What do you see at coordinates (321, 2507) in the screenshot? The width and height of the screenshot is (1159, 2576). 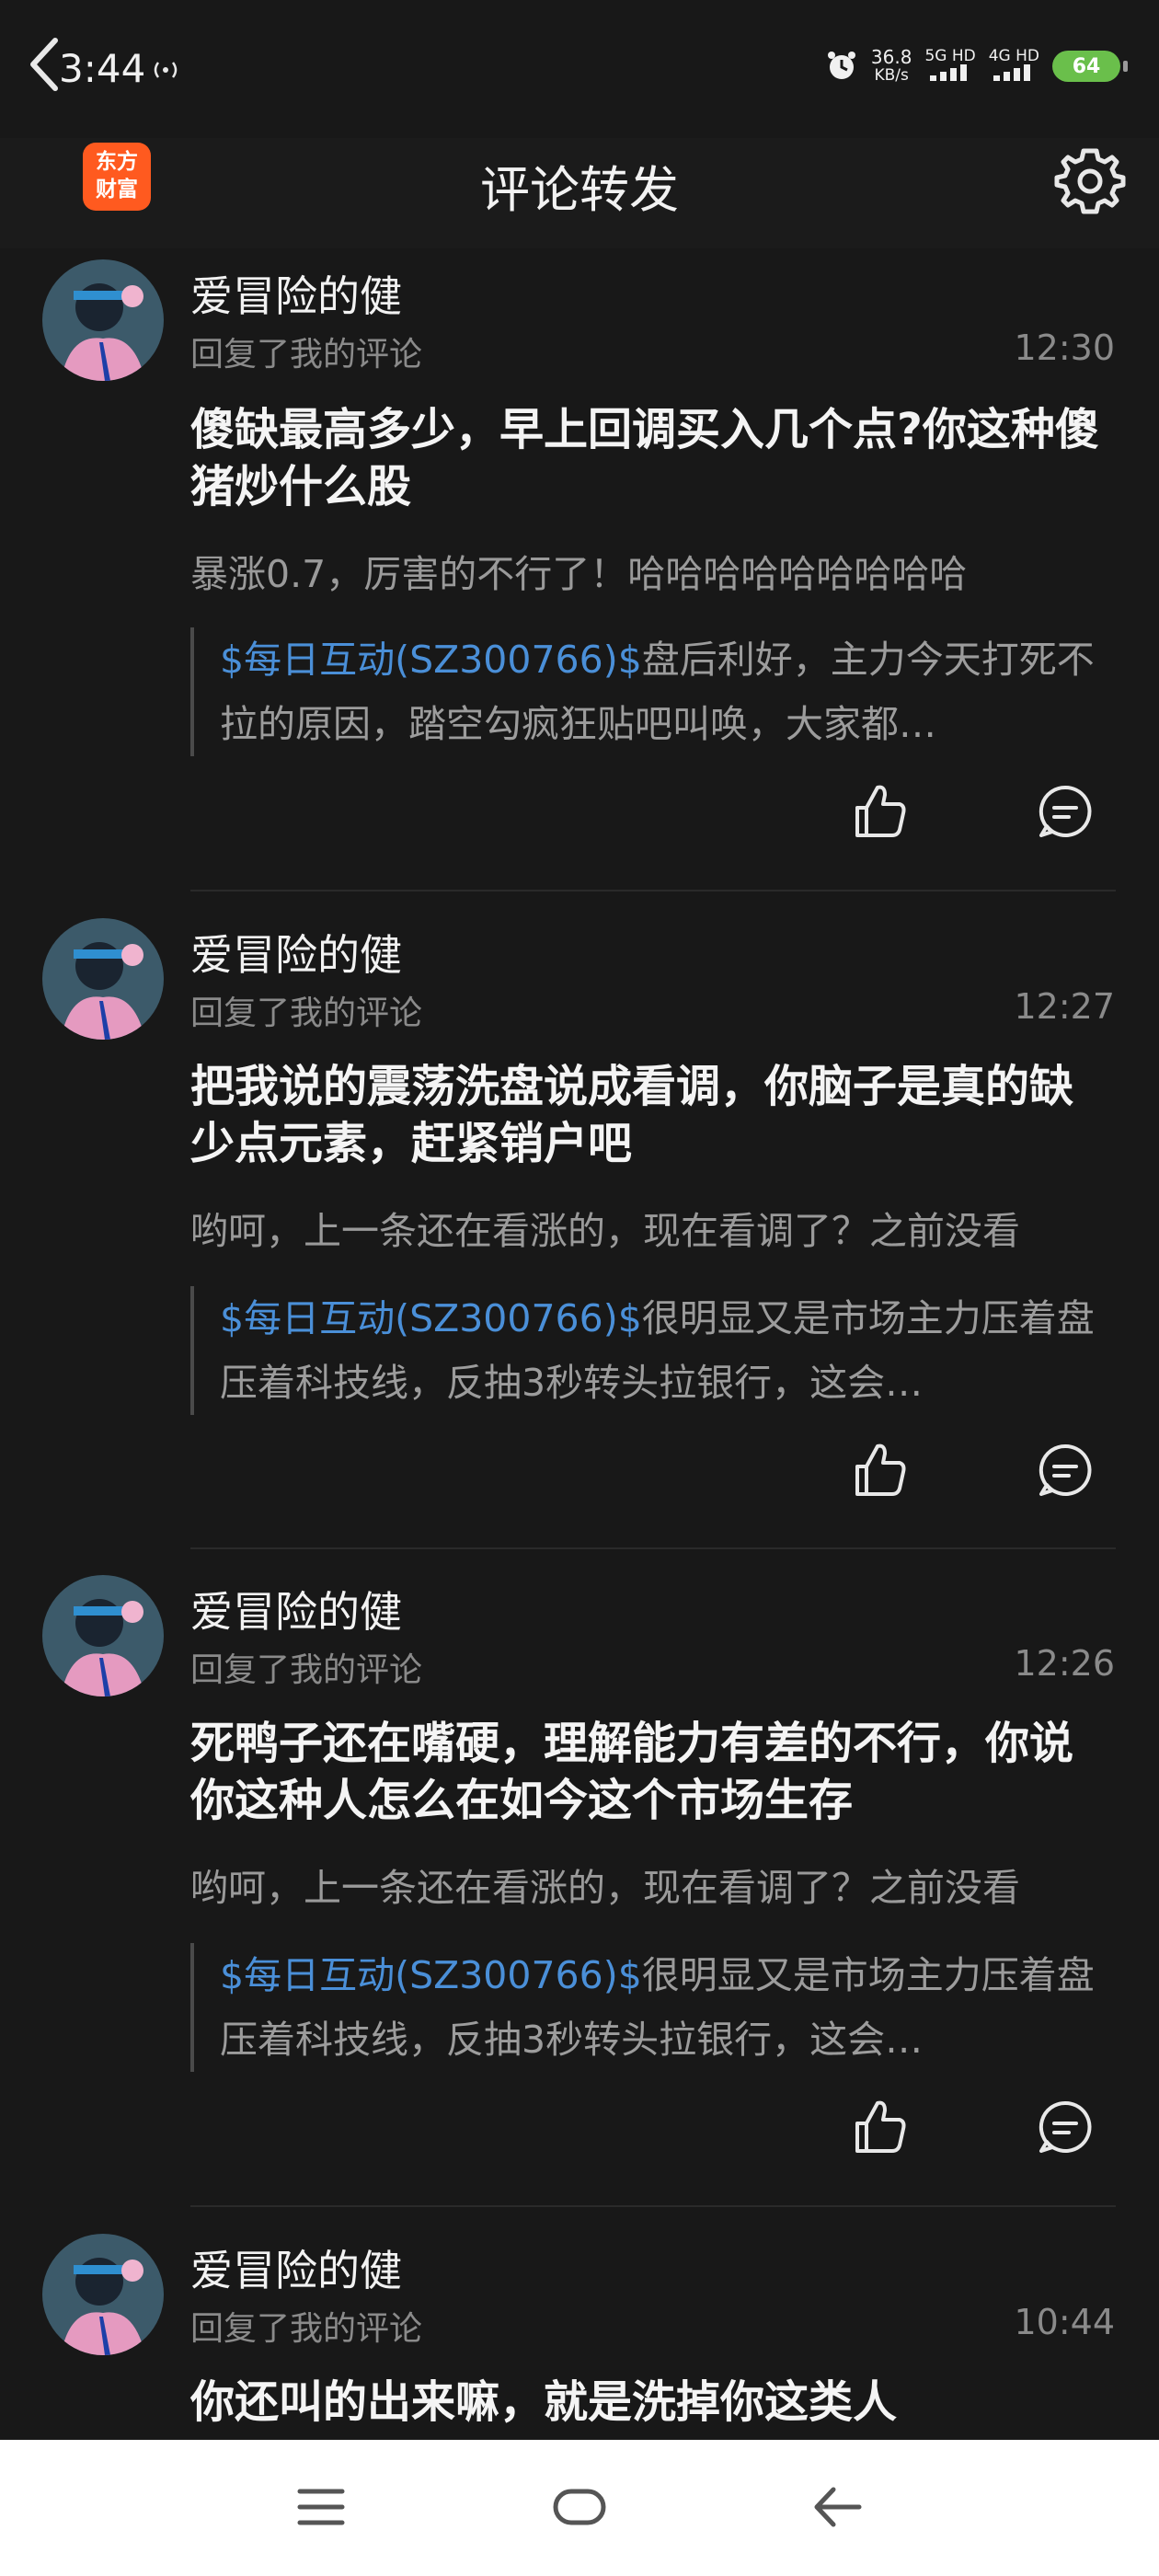 I see `menu-icon` at bounding box center [321, 2507].